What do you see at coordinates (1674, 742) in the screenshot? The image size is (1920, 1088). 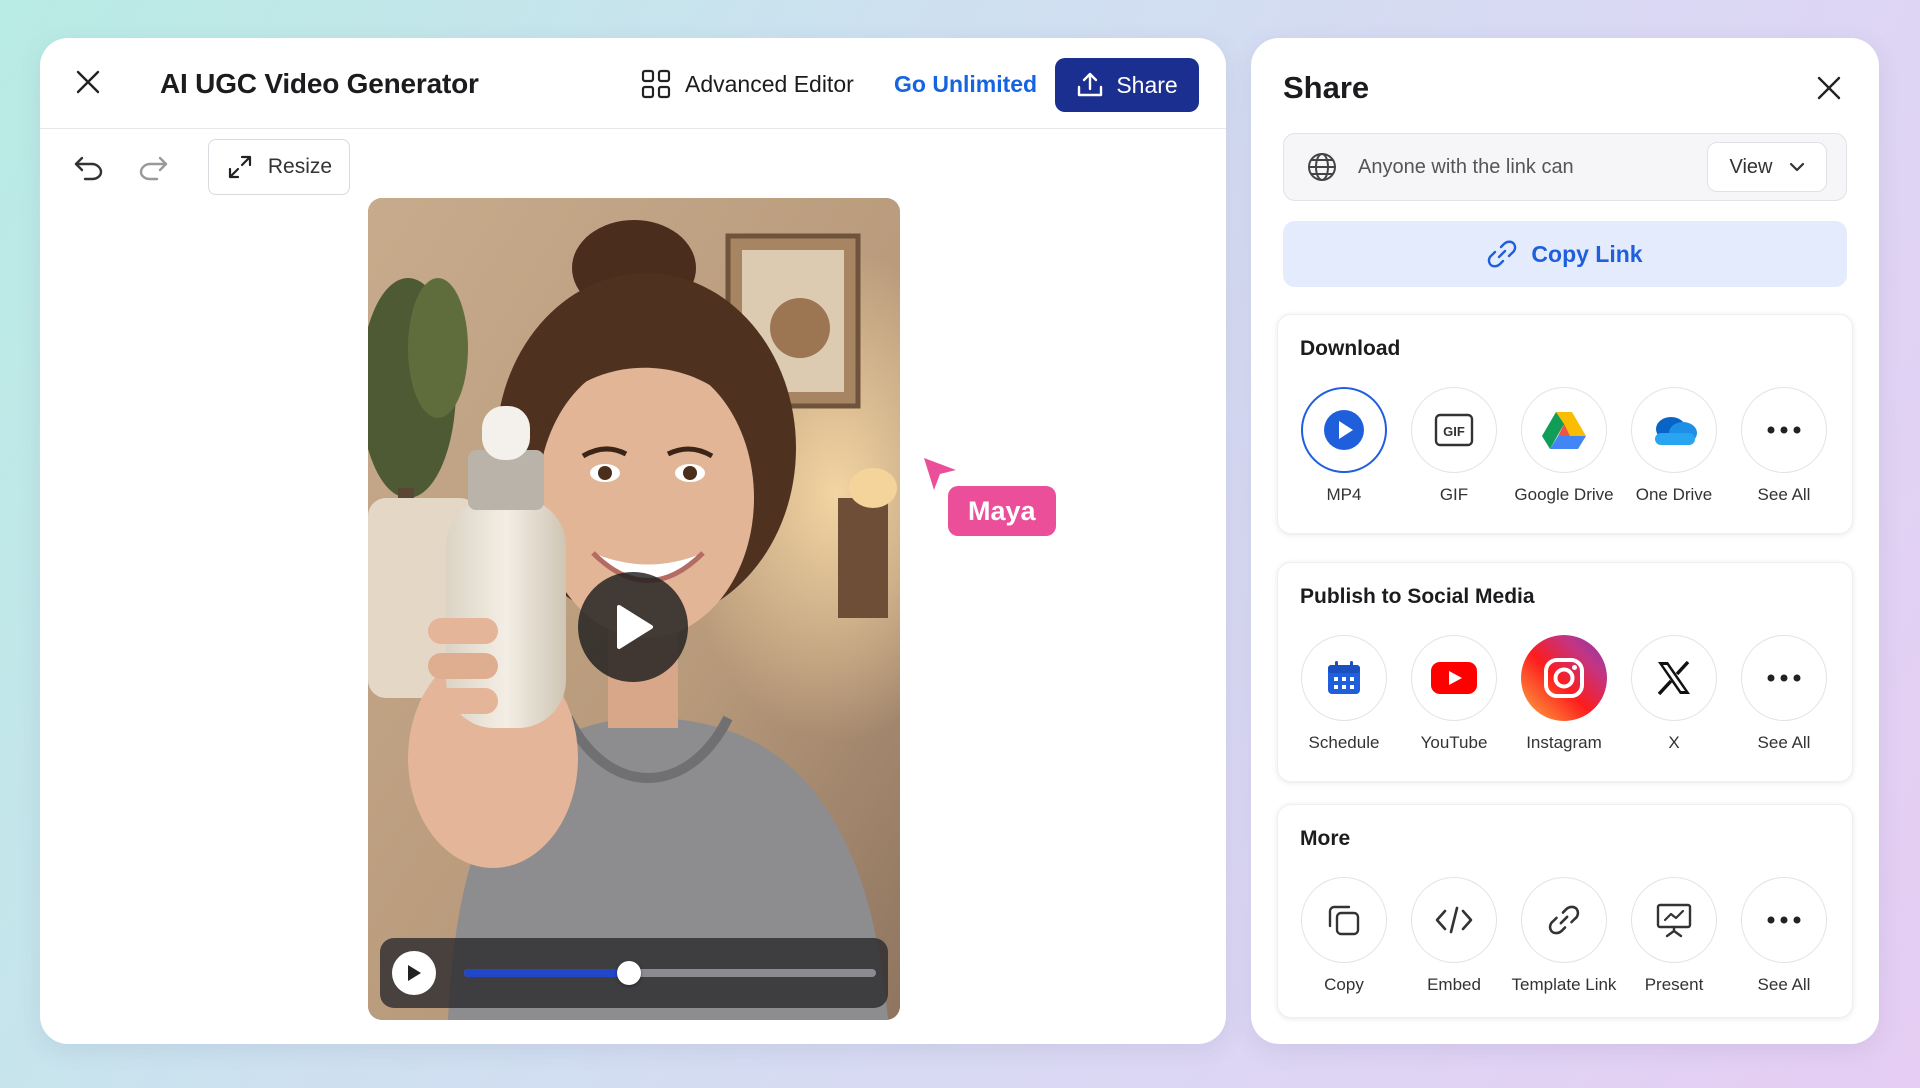 I see `option-label: X` at bounding box center [1674, 742].